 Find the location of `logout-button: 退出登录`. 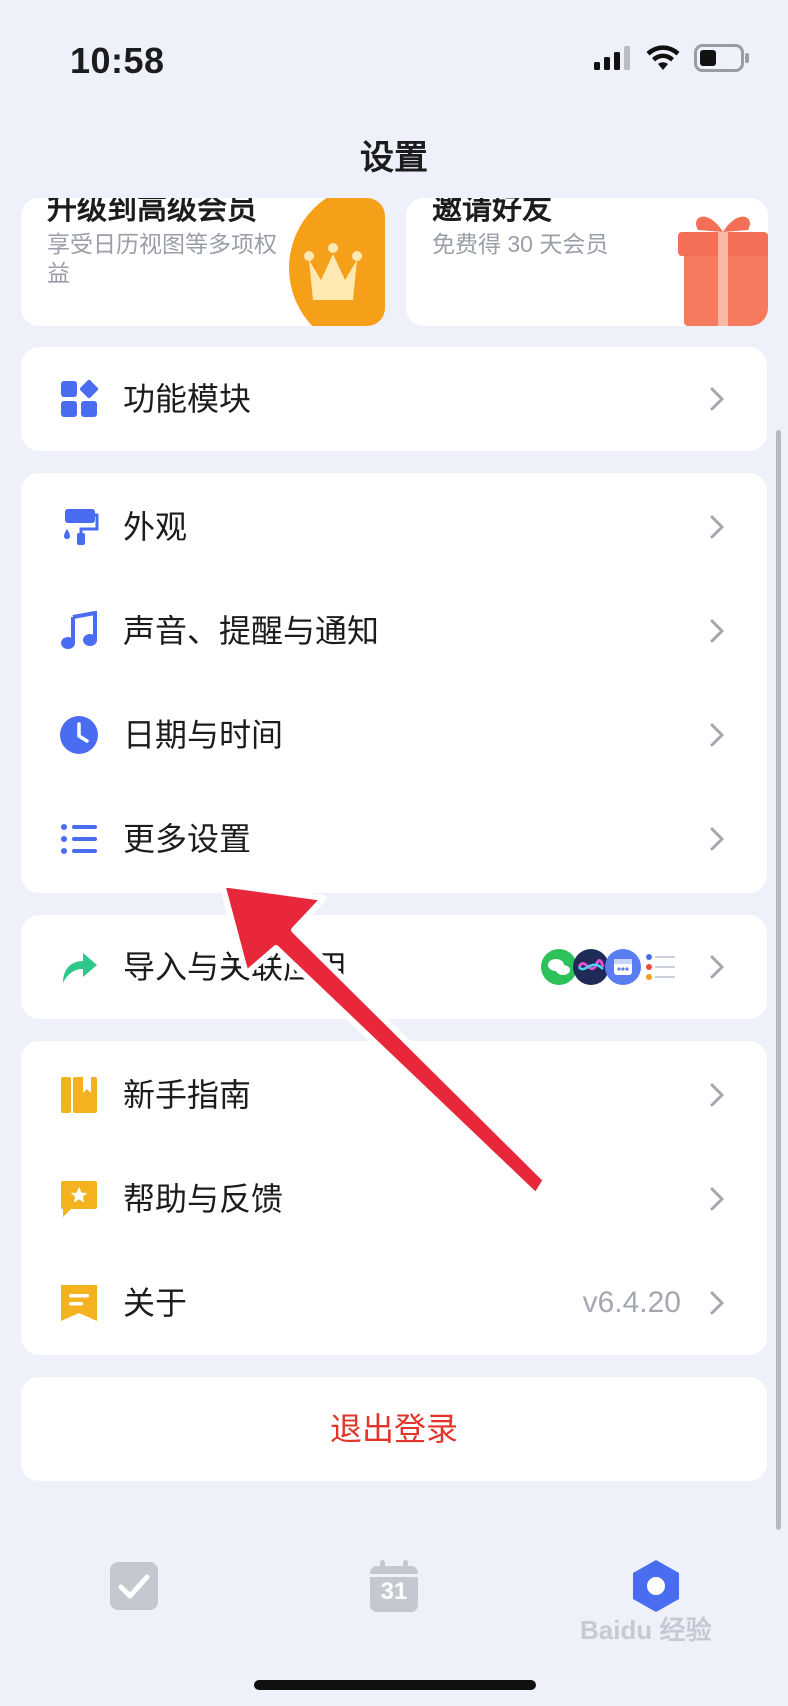

logout-button: 退出登录 is located at coordinates (394, 1429).